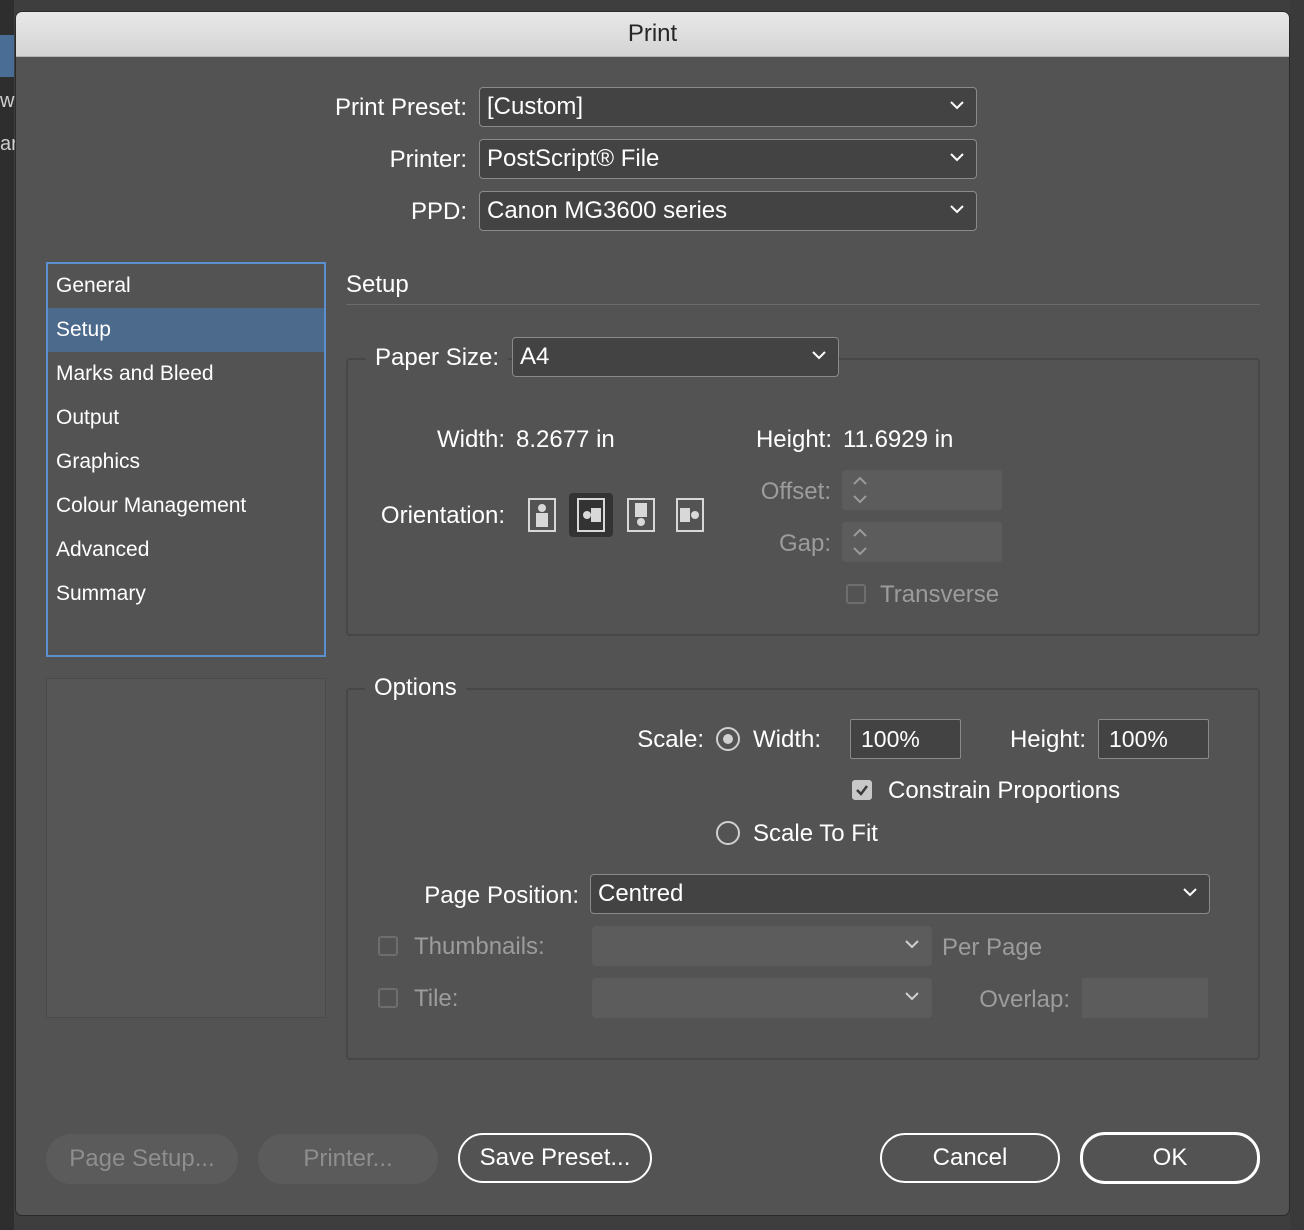  Describe the element at coordinates (437, 358) in the screenshot. I see `paper-size-label: Paper Size:` at that location.